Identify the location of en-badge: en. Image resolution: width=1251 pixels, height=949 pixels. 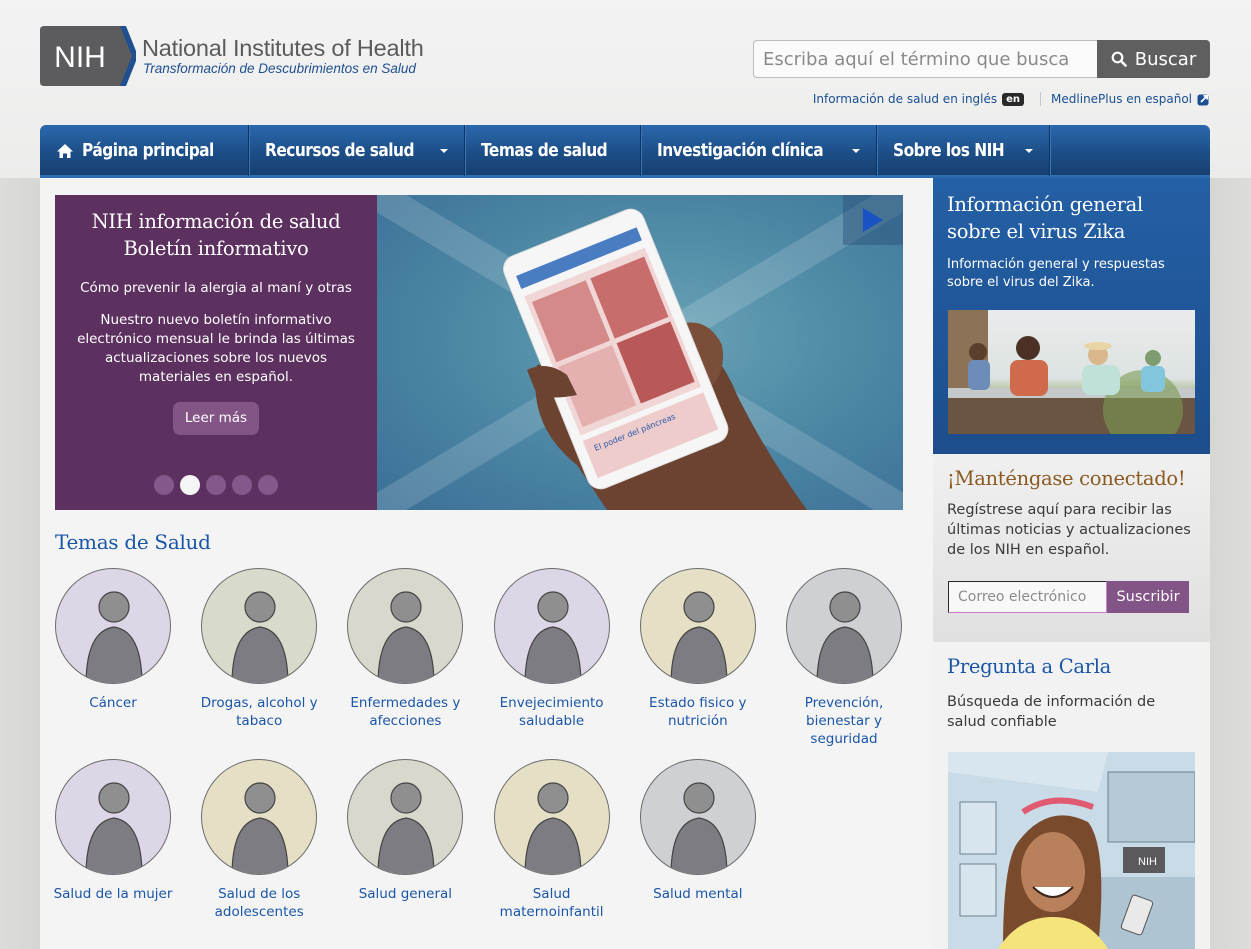
(1013, 99).